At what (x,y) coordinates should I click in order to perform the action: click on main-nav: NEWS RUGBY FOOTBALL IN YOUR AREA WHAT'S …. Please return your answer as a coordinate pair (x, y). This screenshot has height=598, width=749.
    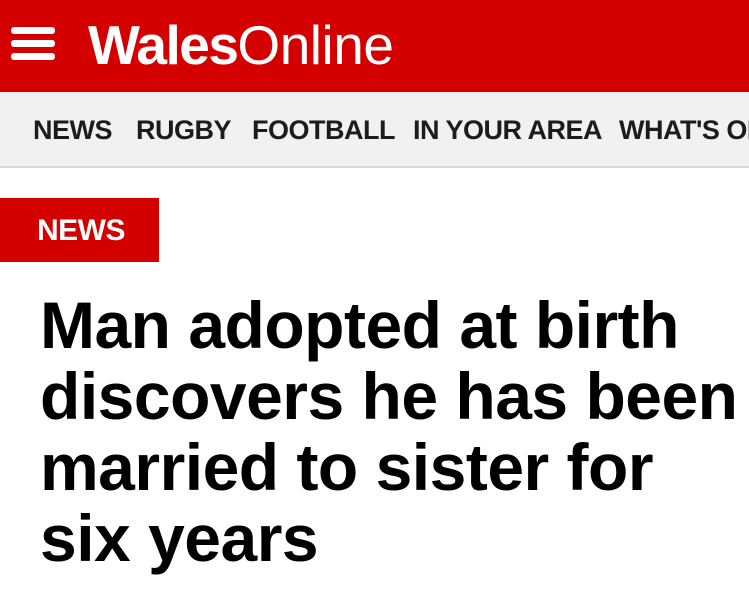
    Looking at the image, I should click on (374, 130).